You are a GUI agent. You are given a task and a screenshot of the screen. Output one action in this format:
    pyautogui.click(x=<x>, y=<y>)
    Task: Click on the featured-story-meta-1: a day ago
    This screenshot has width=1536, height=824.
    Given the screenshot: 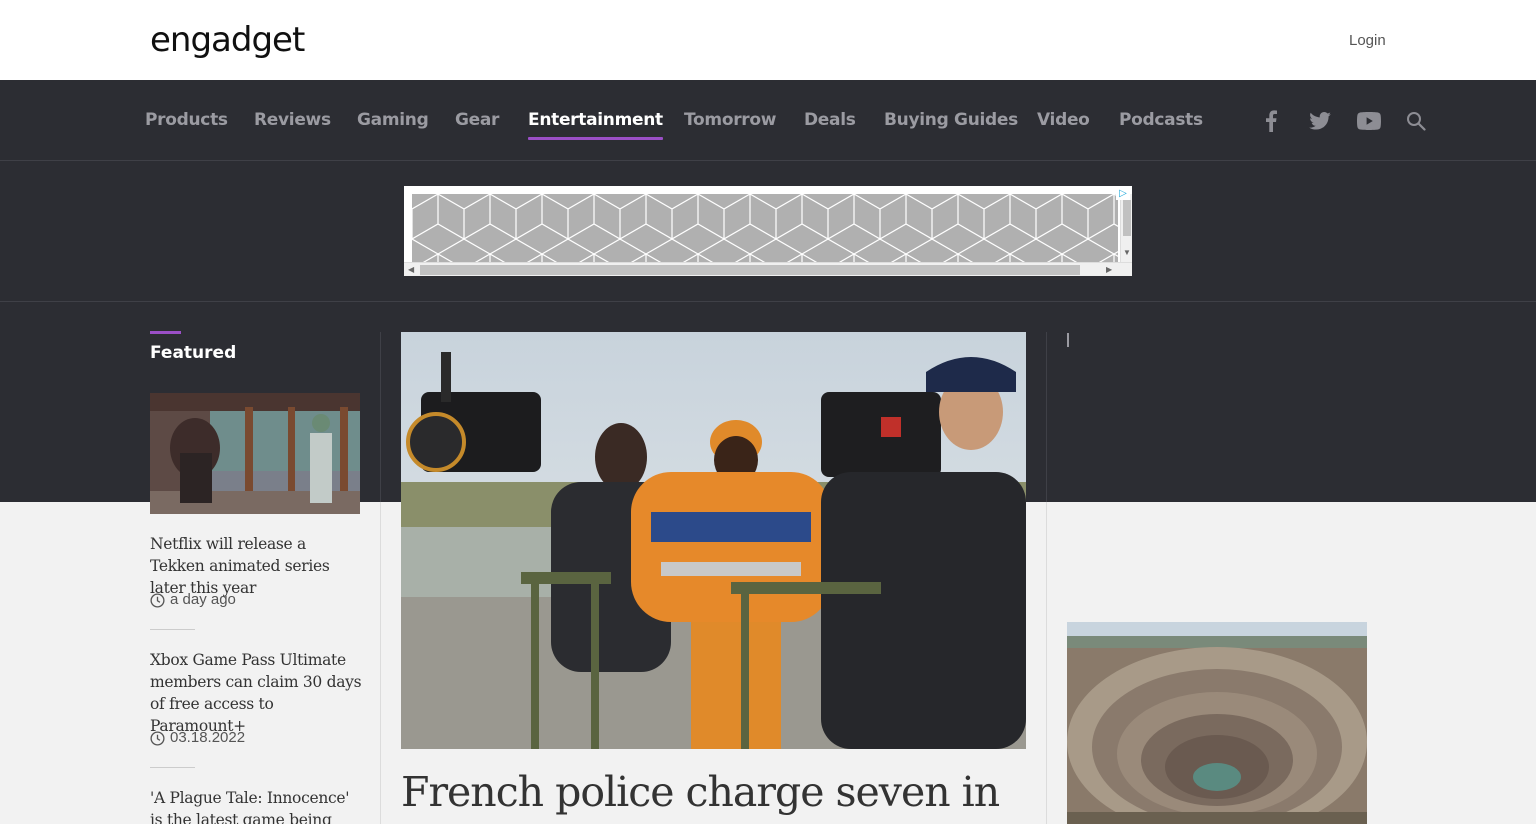 What is the action you would take?
    pyautogui.click(x=193, y=600)
    